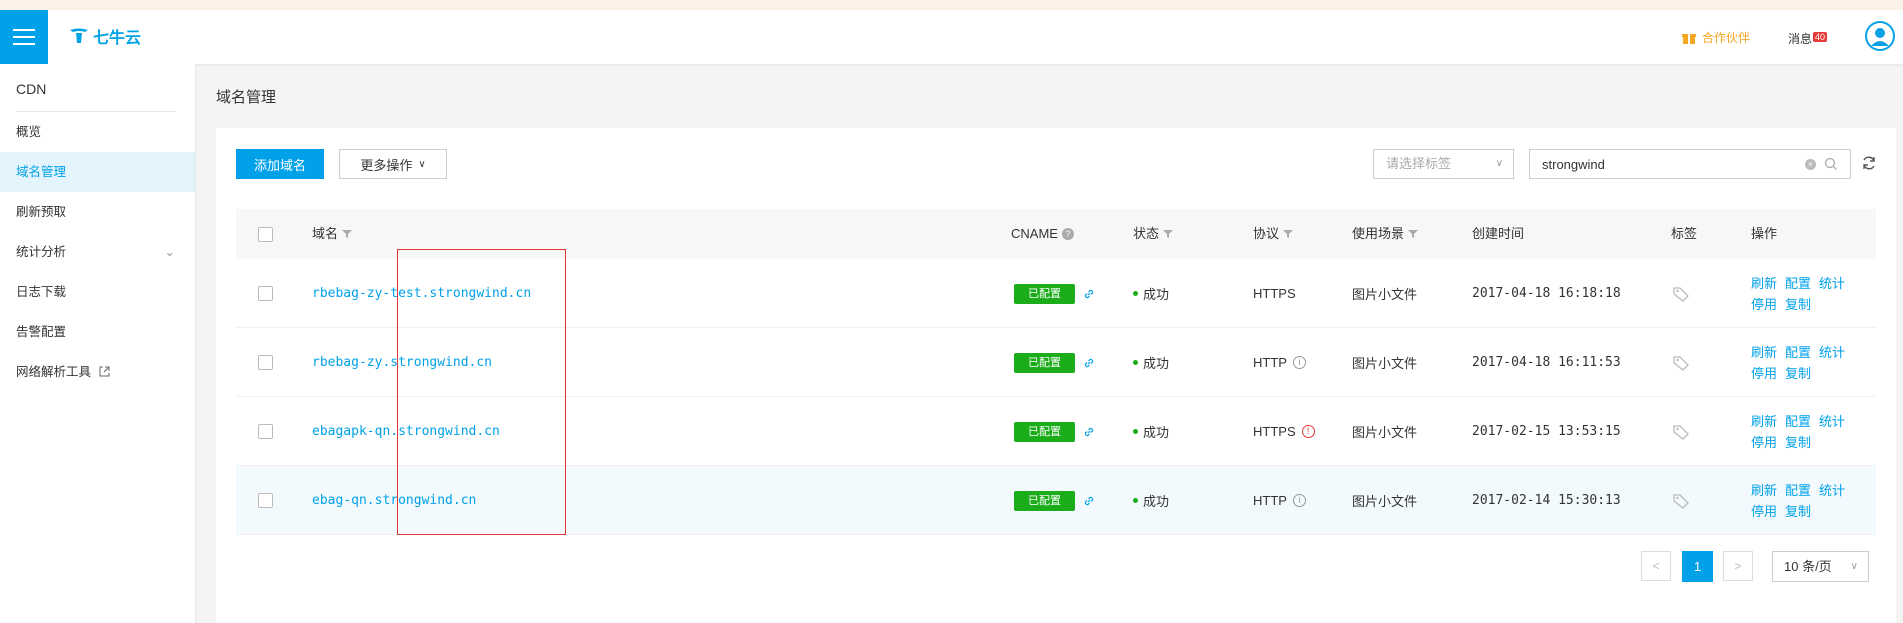  Describe the element at coordinates (951, 37) in the screenshot. I see `top-header: 七牛云 合作伙伴 消息 40` at that location.